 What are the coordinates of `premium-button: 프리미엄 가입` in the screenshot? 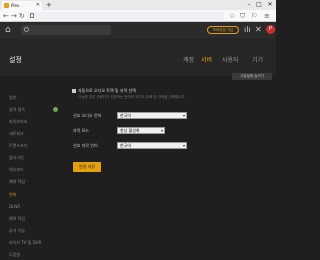 It's located at (223, 30).